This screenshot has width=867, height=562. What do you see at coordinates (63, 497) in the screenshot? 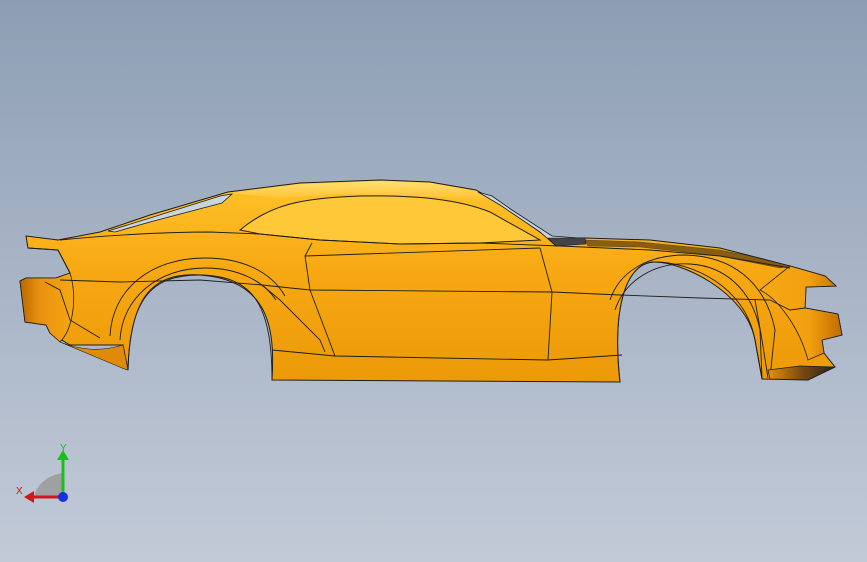
I see `z-axis-point` at bounding box center [63, 497].